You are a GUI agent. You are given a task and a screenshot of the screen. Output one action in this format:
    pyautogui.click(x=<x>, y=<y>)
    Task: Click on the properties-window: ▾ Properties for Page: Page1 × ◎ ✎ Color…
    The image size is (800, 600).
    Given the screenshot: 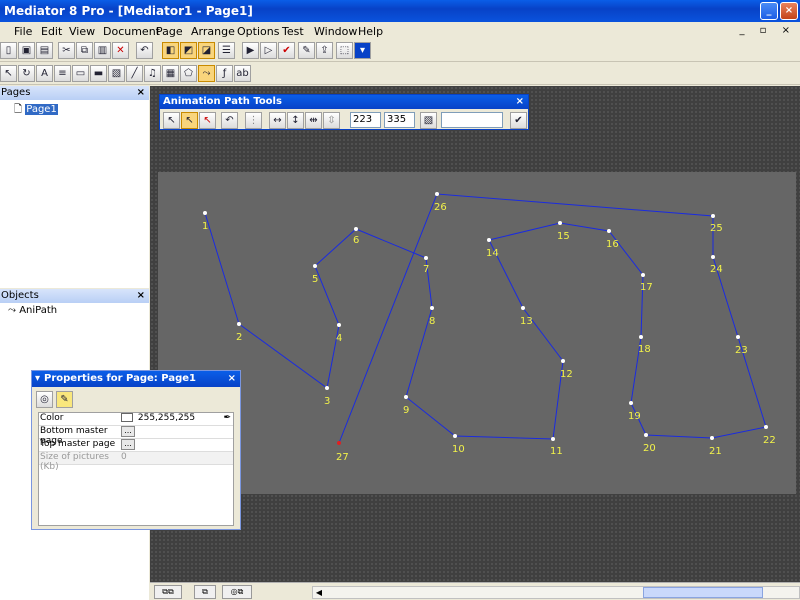 What is the action you would take?
    pyautogui.click(x=136, y=450)
    